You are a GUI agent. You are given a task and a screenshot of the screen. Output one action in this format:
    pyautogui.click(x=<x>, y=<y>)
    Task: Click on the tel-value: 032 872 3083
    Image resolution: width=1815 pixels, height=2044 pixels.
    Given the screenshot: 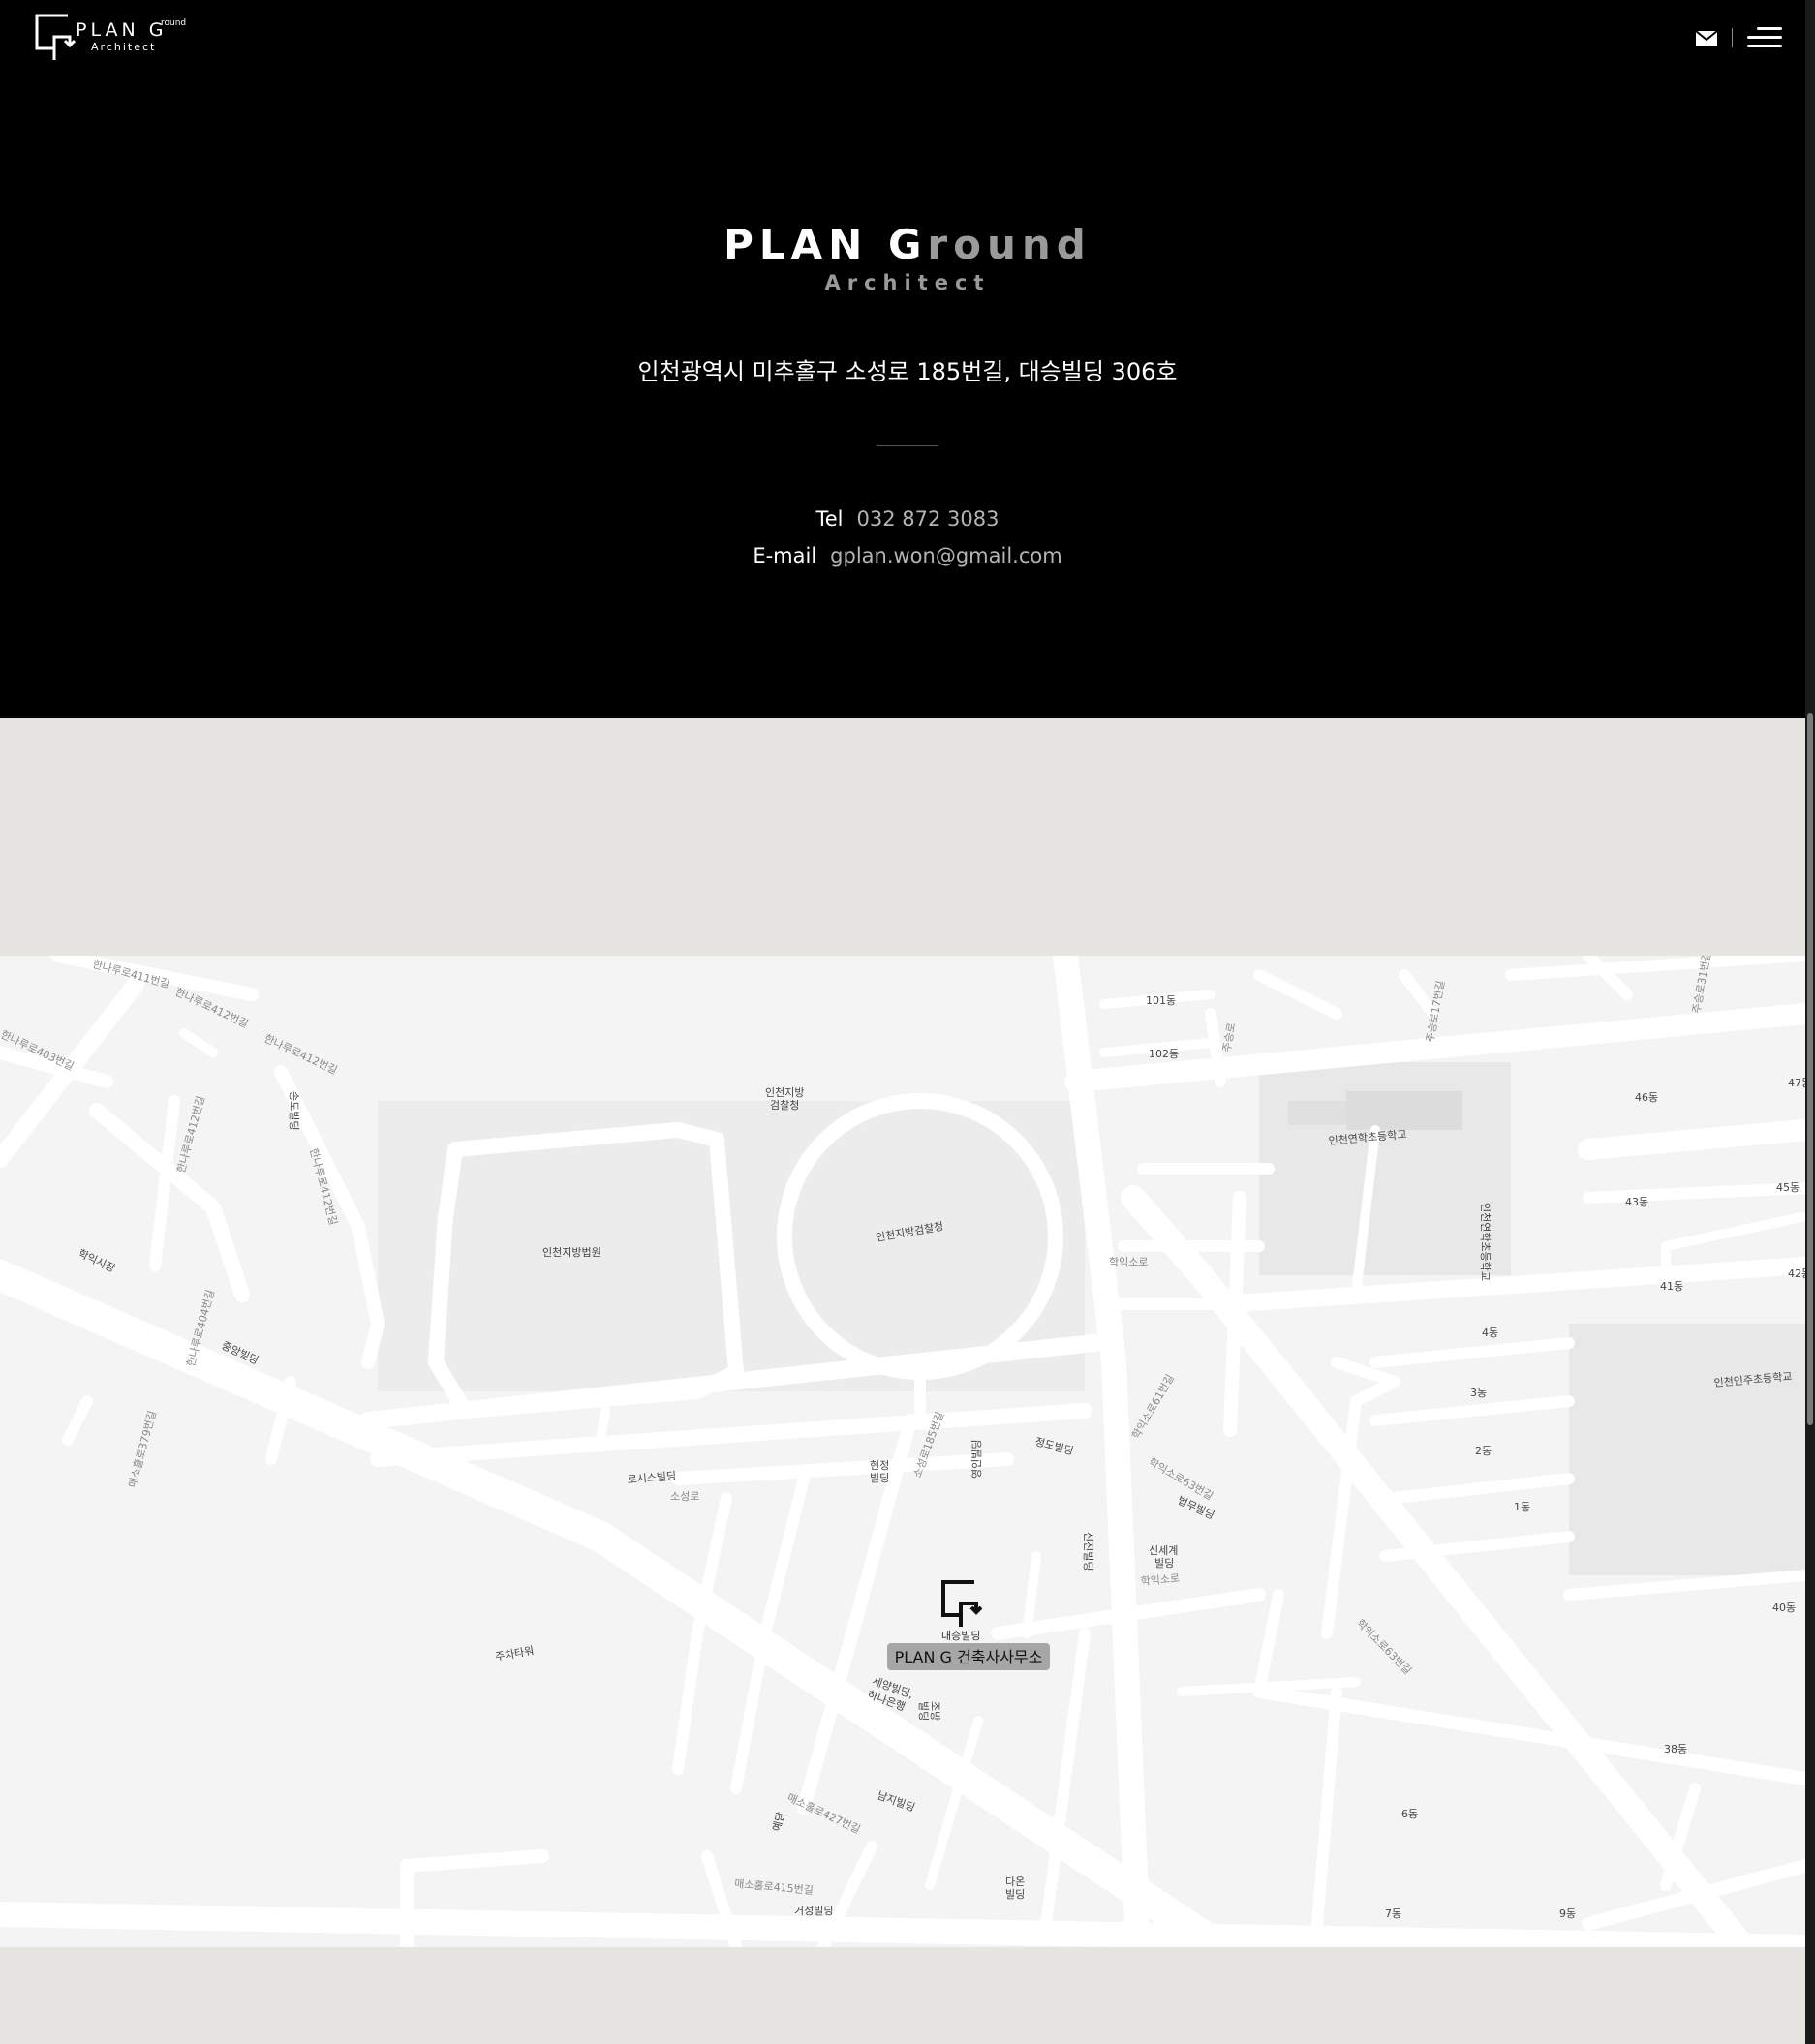 What is the action you would take?
    pyautogui.click(x=928, y=519)
    